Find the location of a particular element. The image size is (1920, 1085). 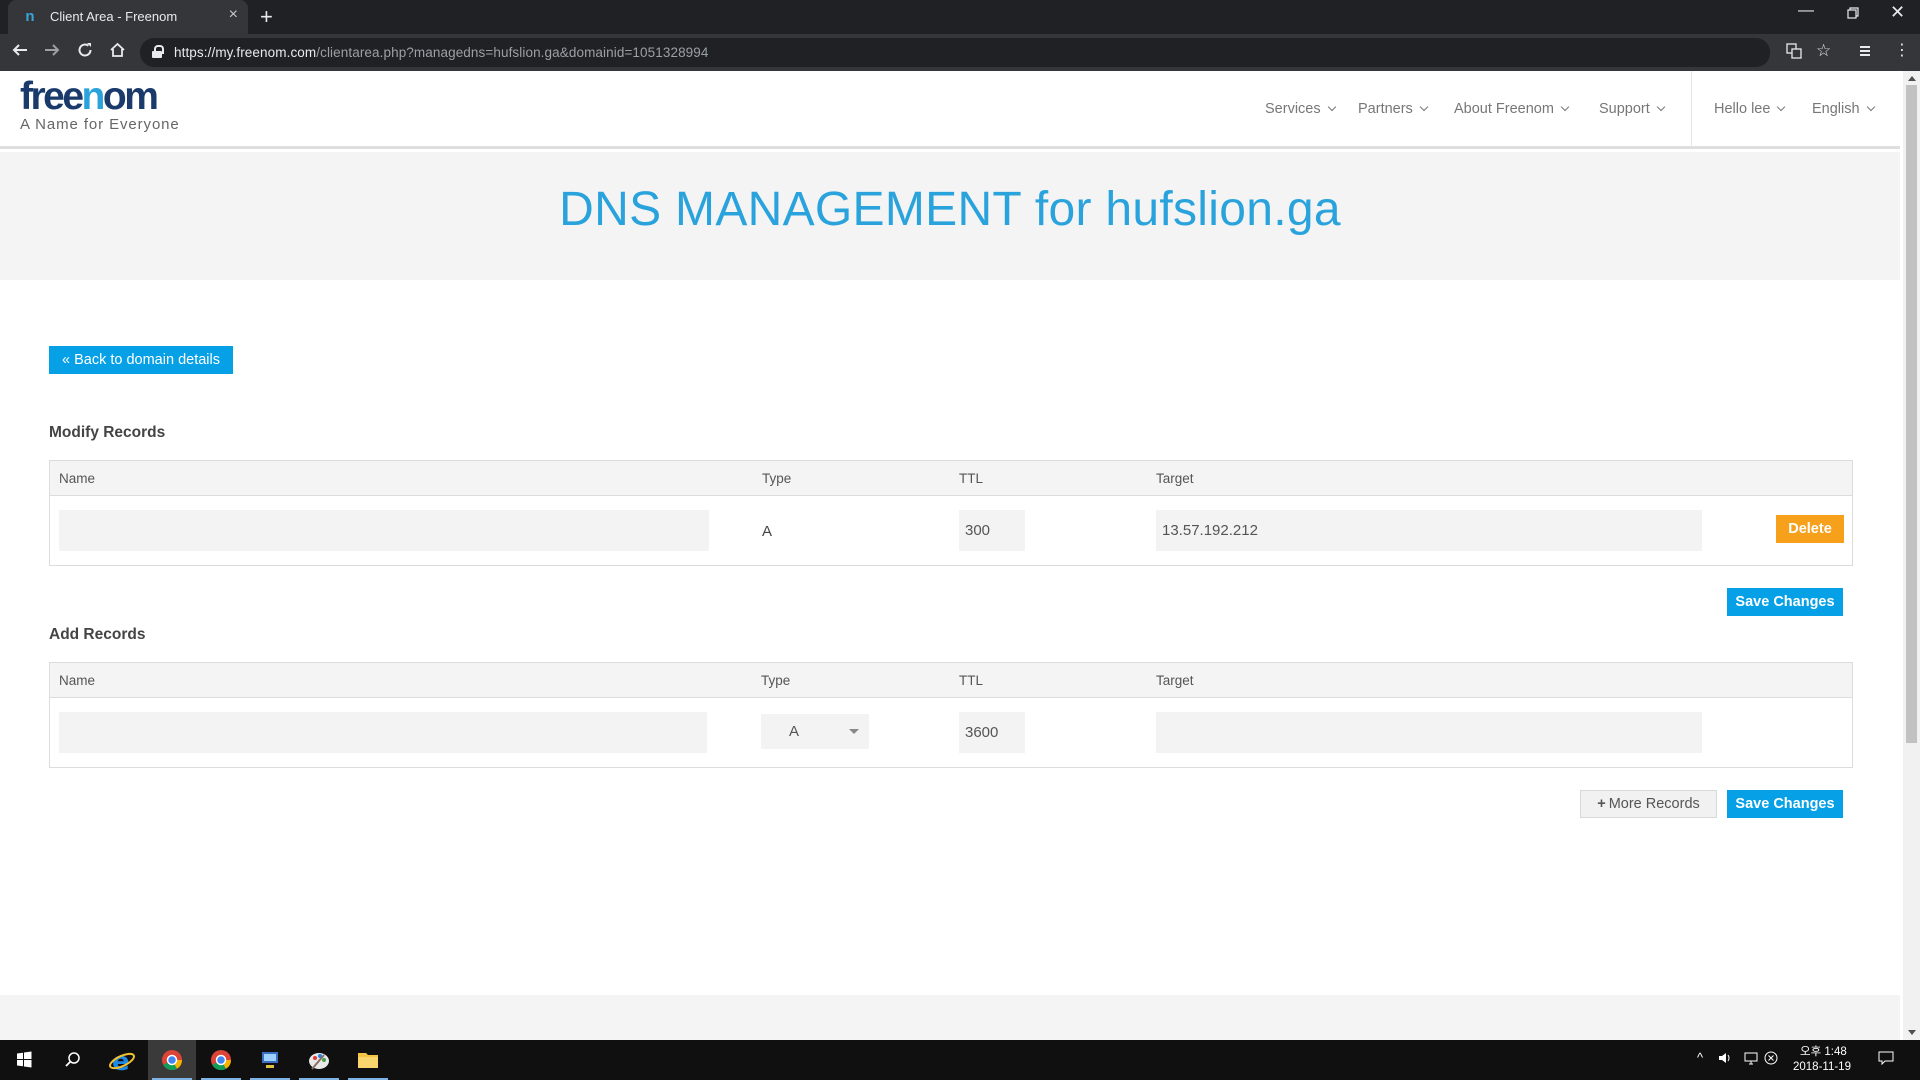

add-records-table: Name Type TTL Target A 3600 is located at coordinates (951, 715).